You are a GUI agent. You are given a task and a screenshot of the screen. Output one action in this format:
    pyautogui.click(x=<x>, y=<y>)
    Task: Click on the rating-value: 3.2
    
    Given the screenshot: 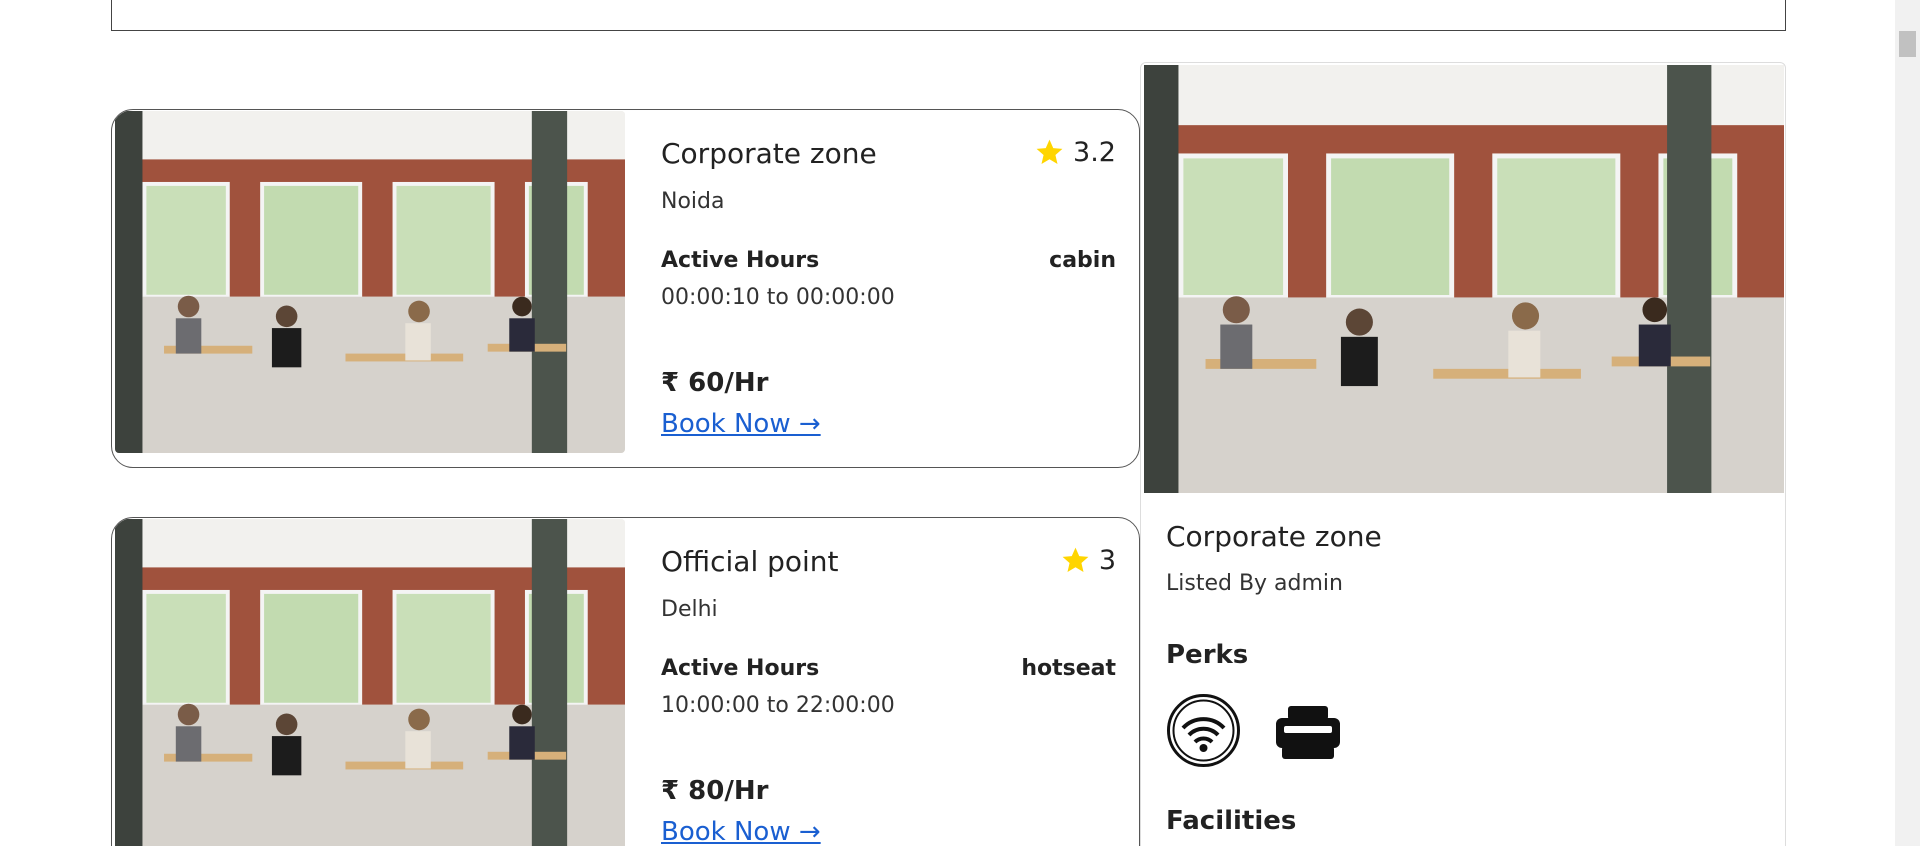 What is the action you would take?
    pyautogui.click(x=1094, y=152)
    